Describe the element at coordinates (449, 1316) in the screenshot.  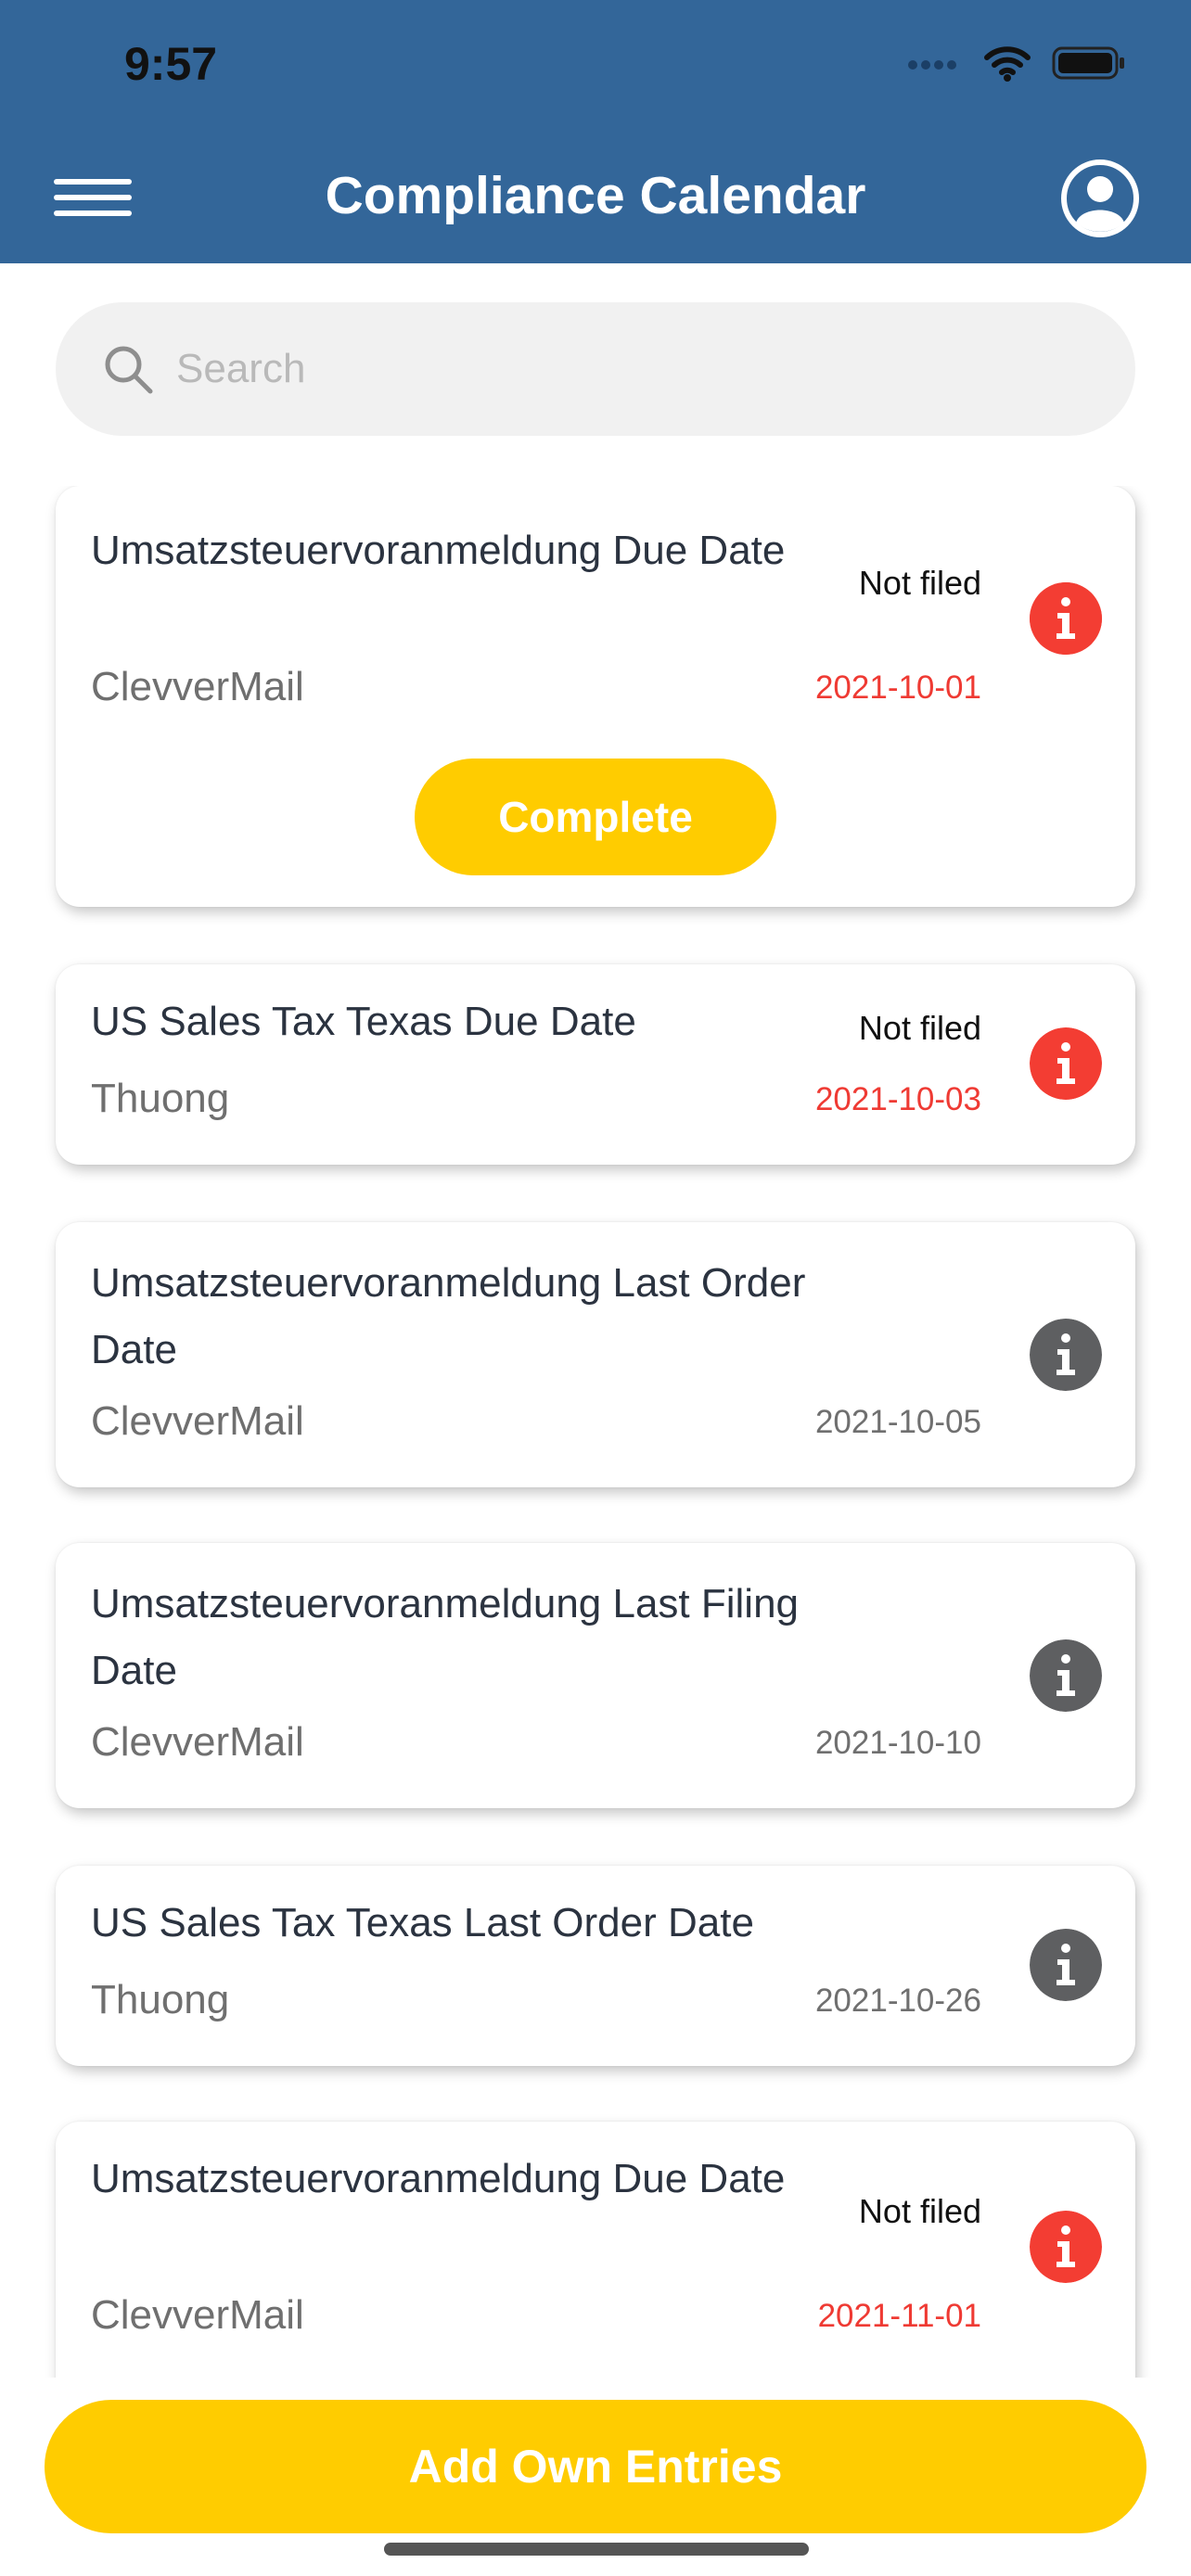
I see `entry-title: Umsatzsteuervoranmeldung Last Order Date` at that location.